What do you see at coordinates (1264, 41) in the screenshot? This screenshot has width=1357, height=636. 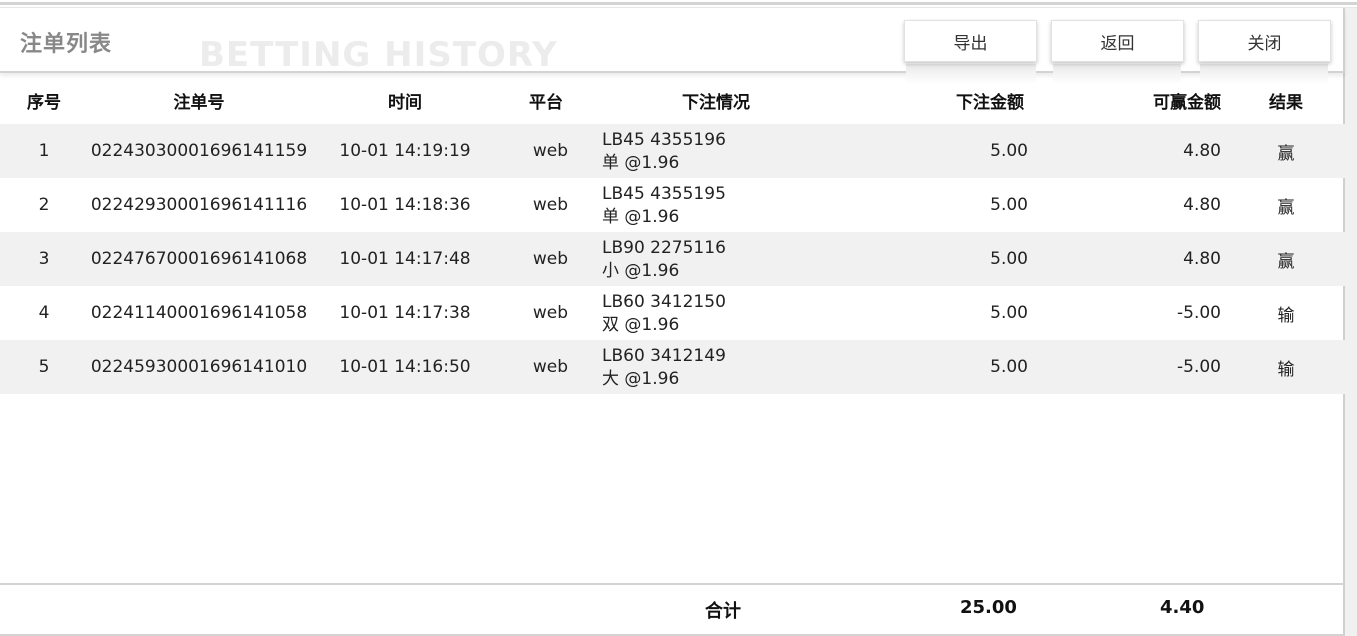 I see `close-button: 关闭` at bounding box center [1264, 41].